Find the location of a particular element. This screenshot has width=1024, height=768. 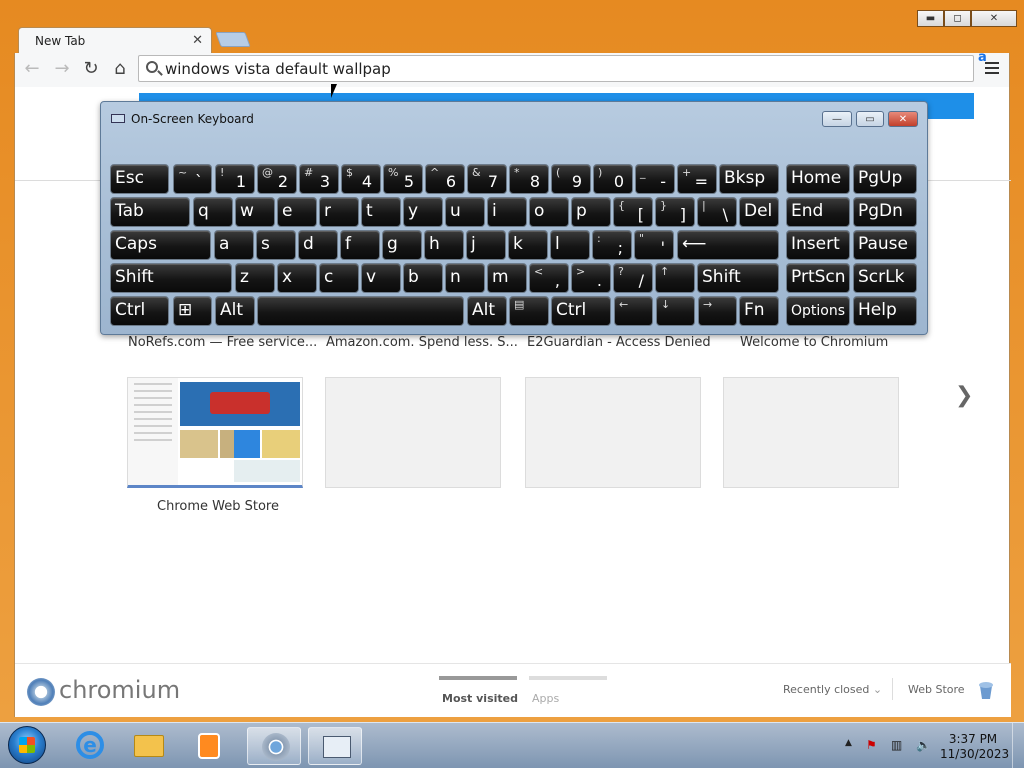

key-left-arrow: ← is located at coordinates (633, 311).